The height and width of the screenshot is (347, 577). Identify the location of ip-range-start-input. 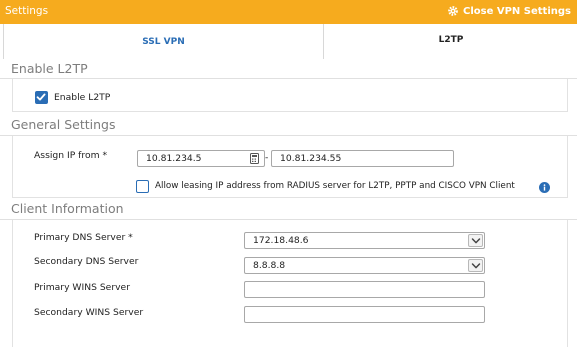
(205, 158).